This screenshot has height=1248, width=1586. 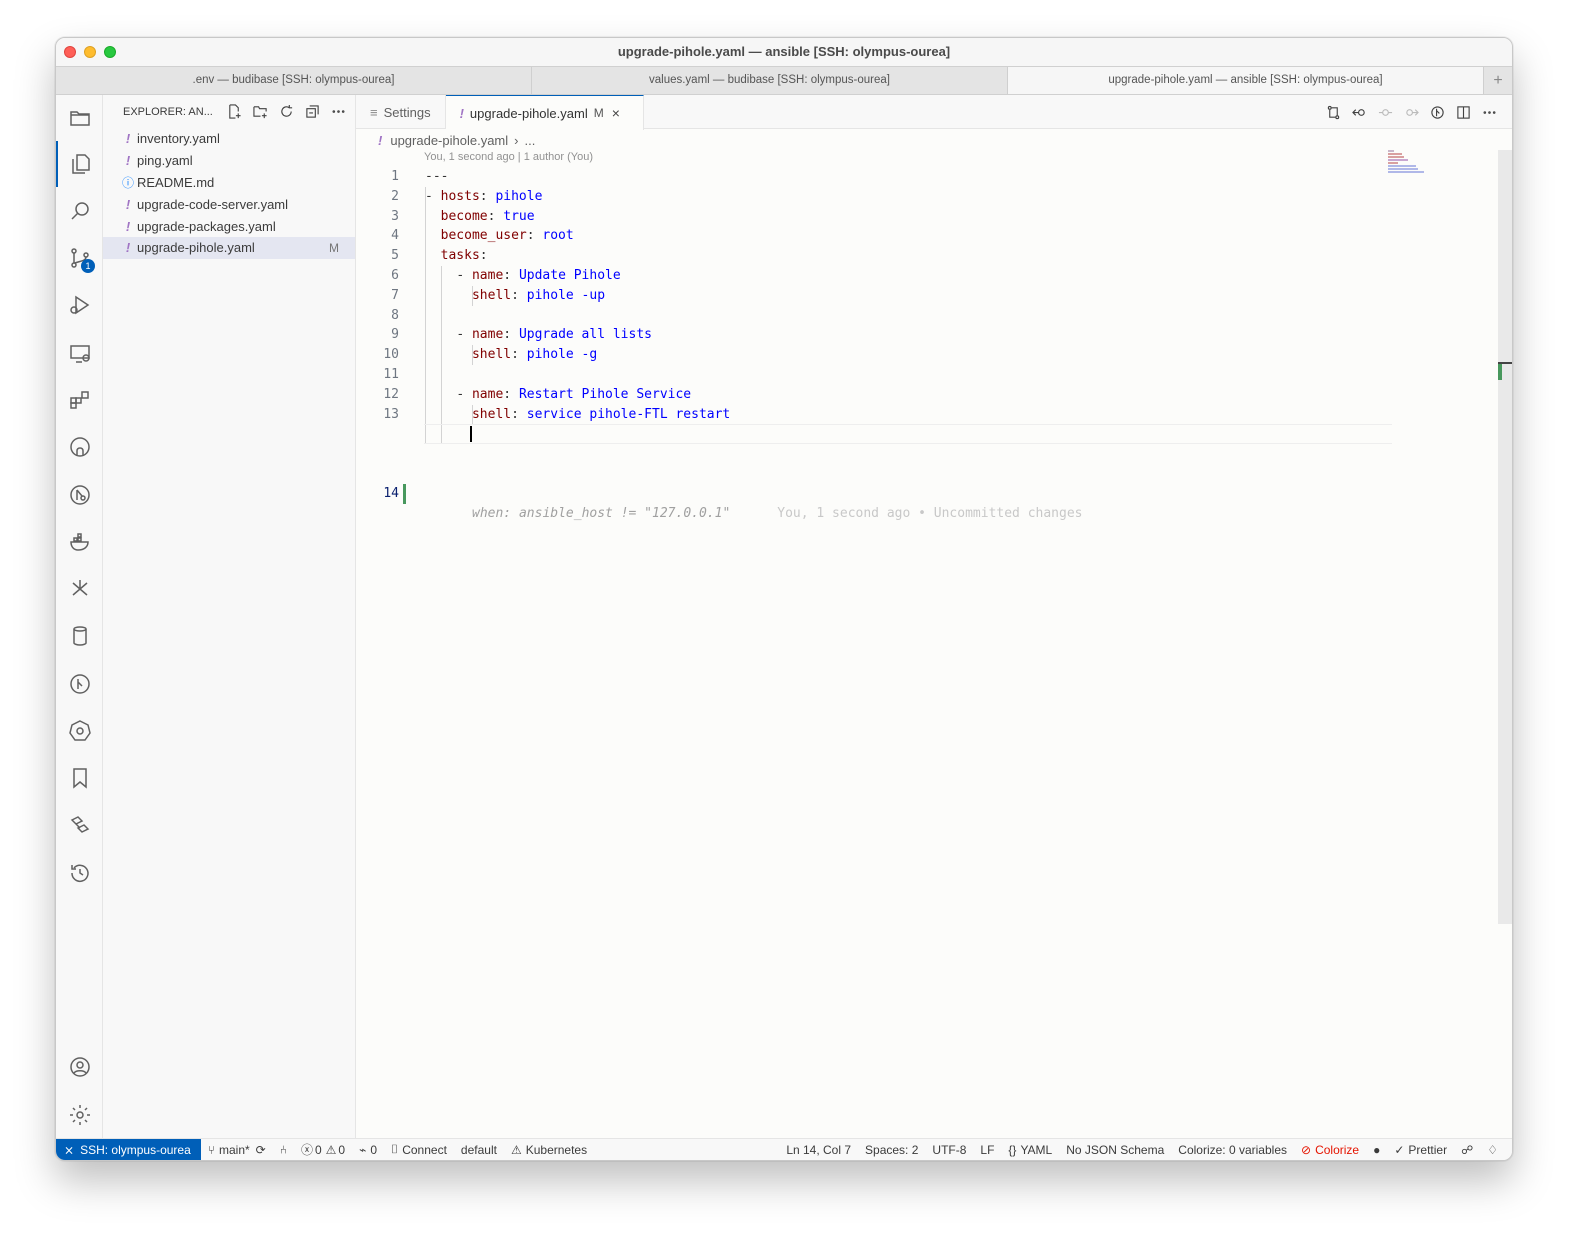 What do you see at coordinates (323, 1149) in the screenshot?
I see `problems-status: ⓧ 0 ⚠ 0` at bounding box center [323, 1149].